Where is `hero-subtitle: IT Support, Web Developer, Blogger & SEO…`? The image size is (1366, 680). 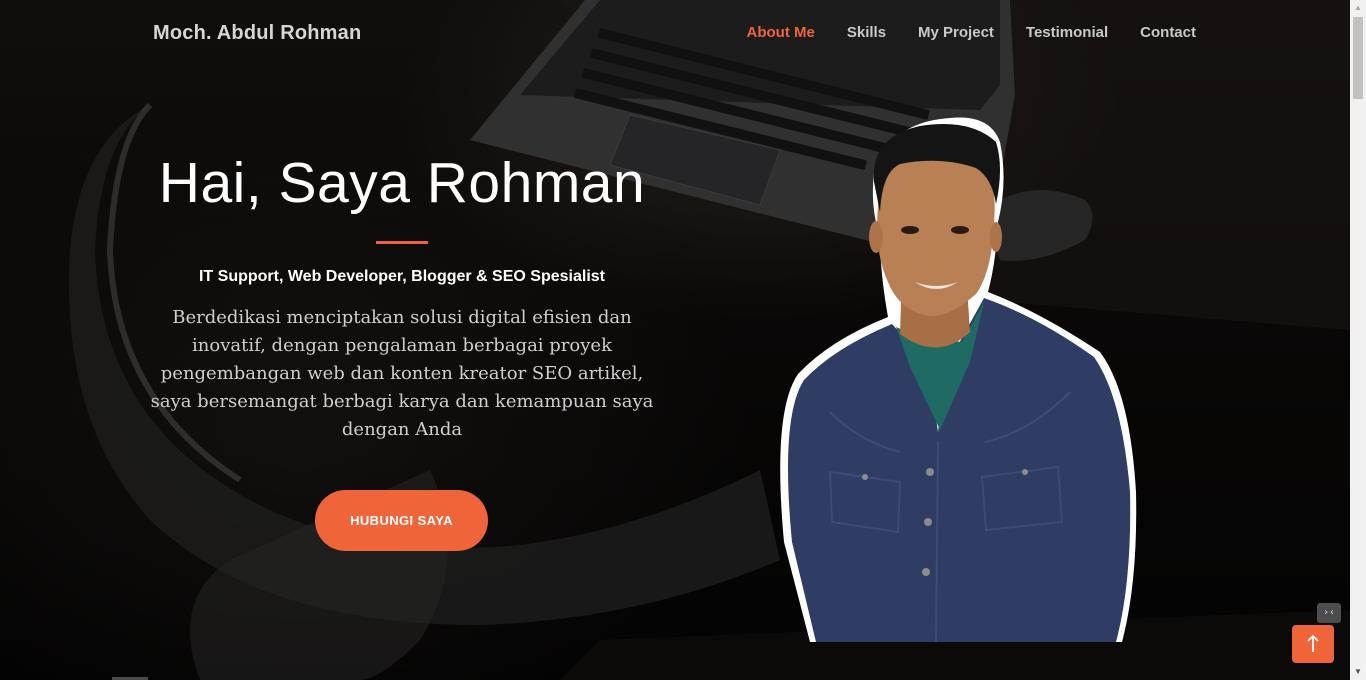 hero-subtitle: IT Support, Web Developer, Blogger & SEO… is located at coordinates (401, 276).